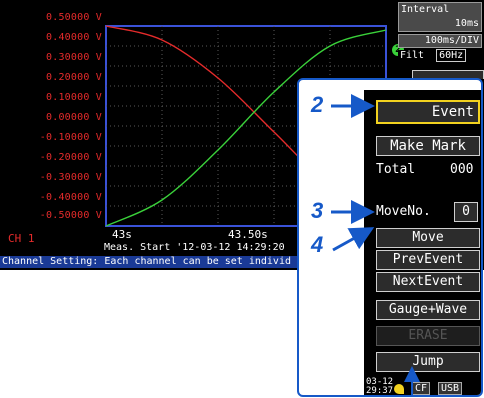 The image size is (484, 398). I want to click on filter-value: 60Hz, so click(451, 55).